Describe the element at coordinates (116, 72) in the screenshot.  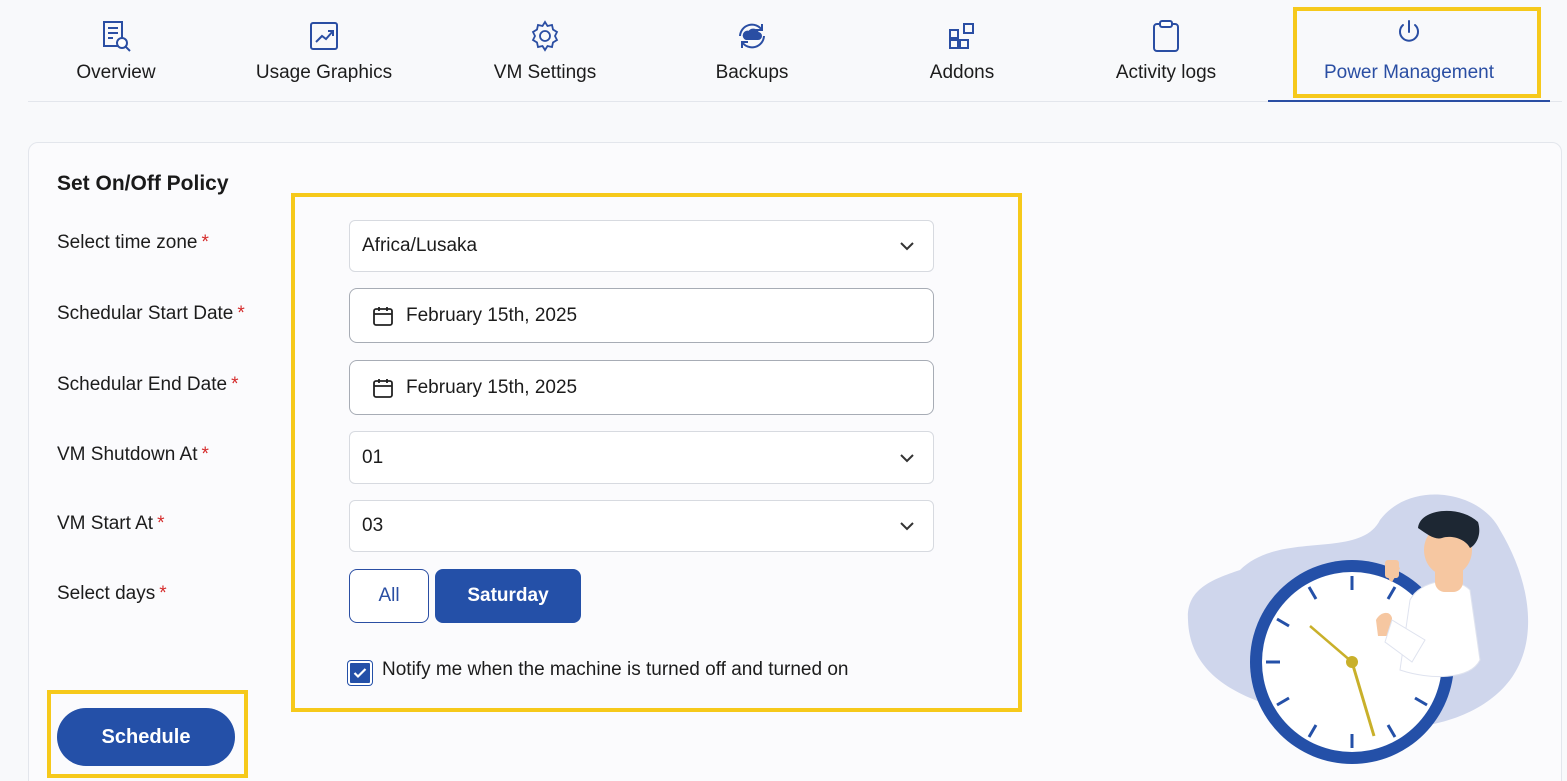
I see `tab-label: Overview` at that location.